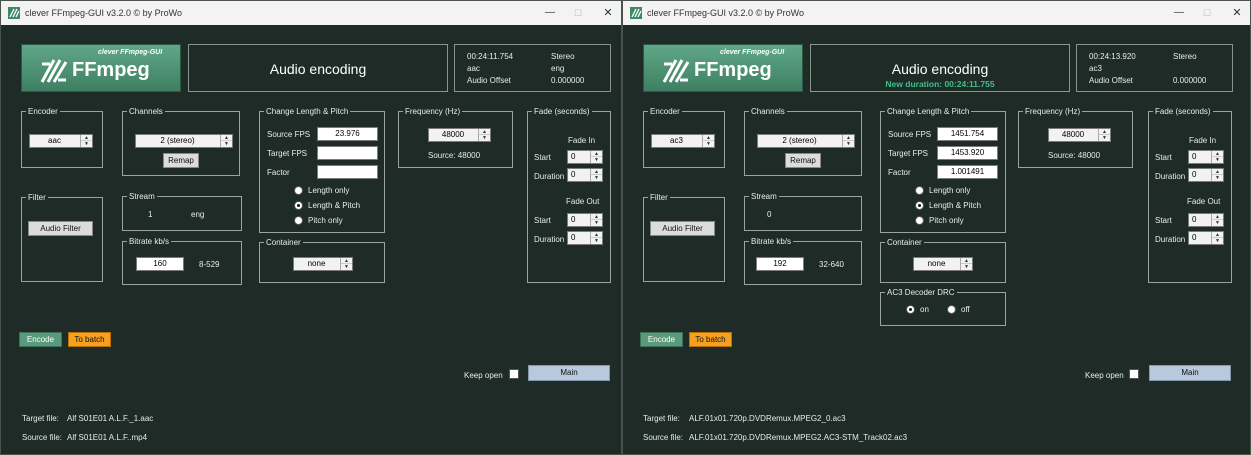 This screenshot has width=1251, height=455. I want to click on source-file-value: Alf S01E01 A.L.F..mp4, so click(107, 437).